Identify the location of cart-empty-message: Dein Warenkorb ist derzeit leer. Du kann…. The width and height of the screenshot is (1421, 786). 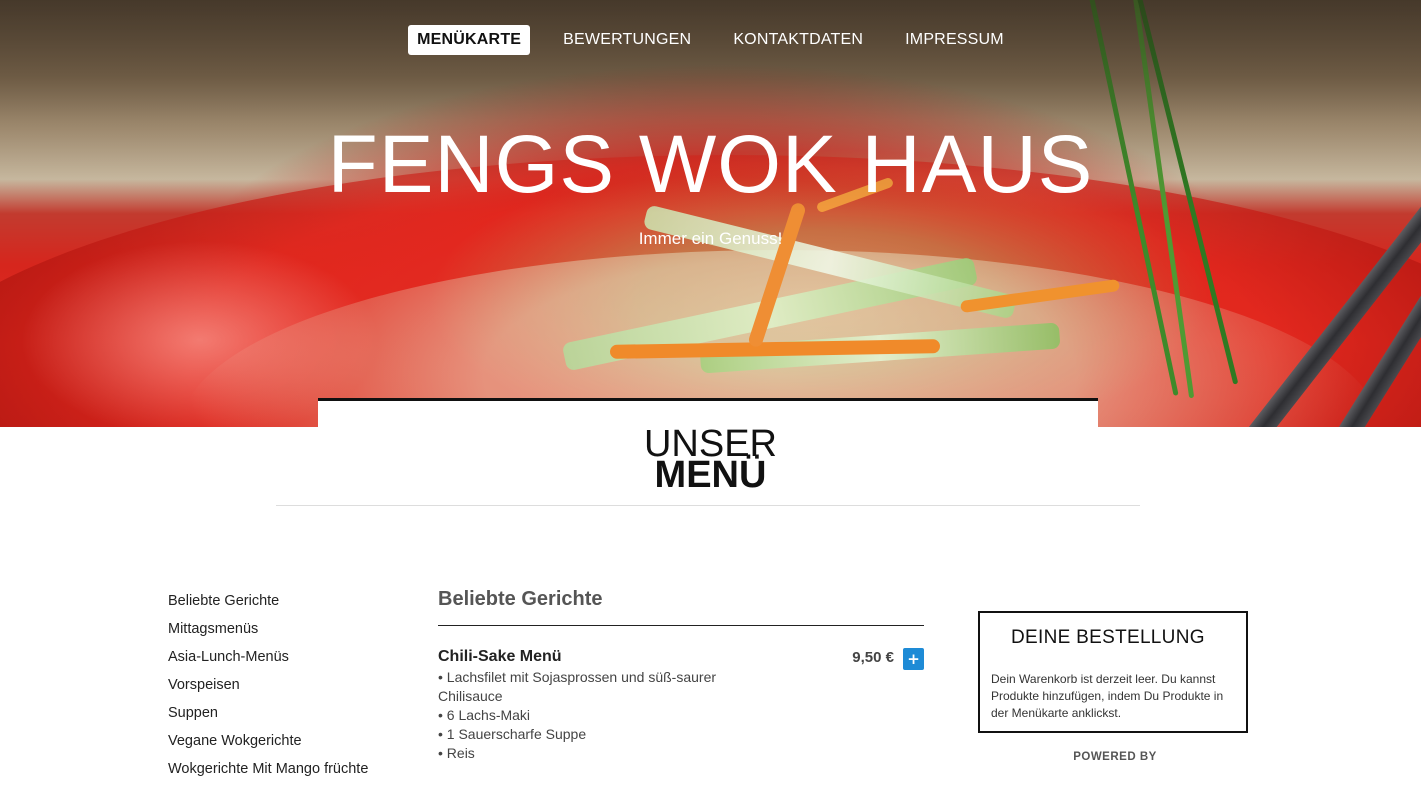
(1107, 696).